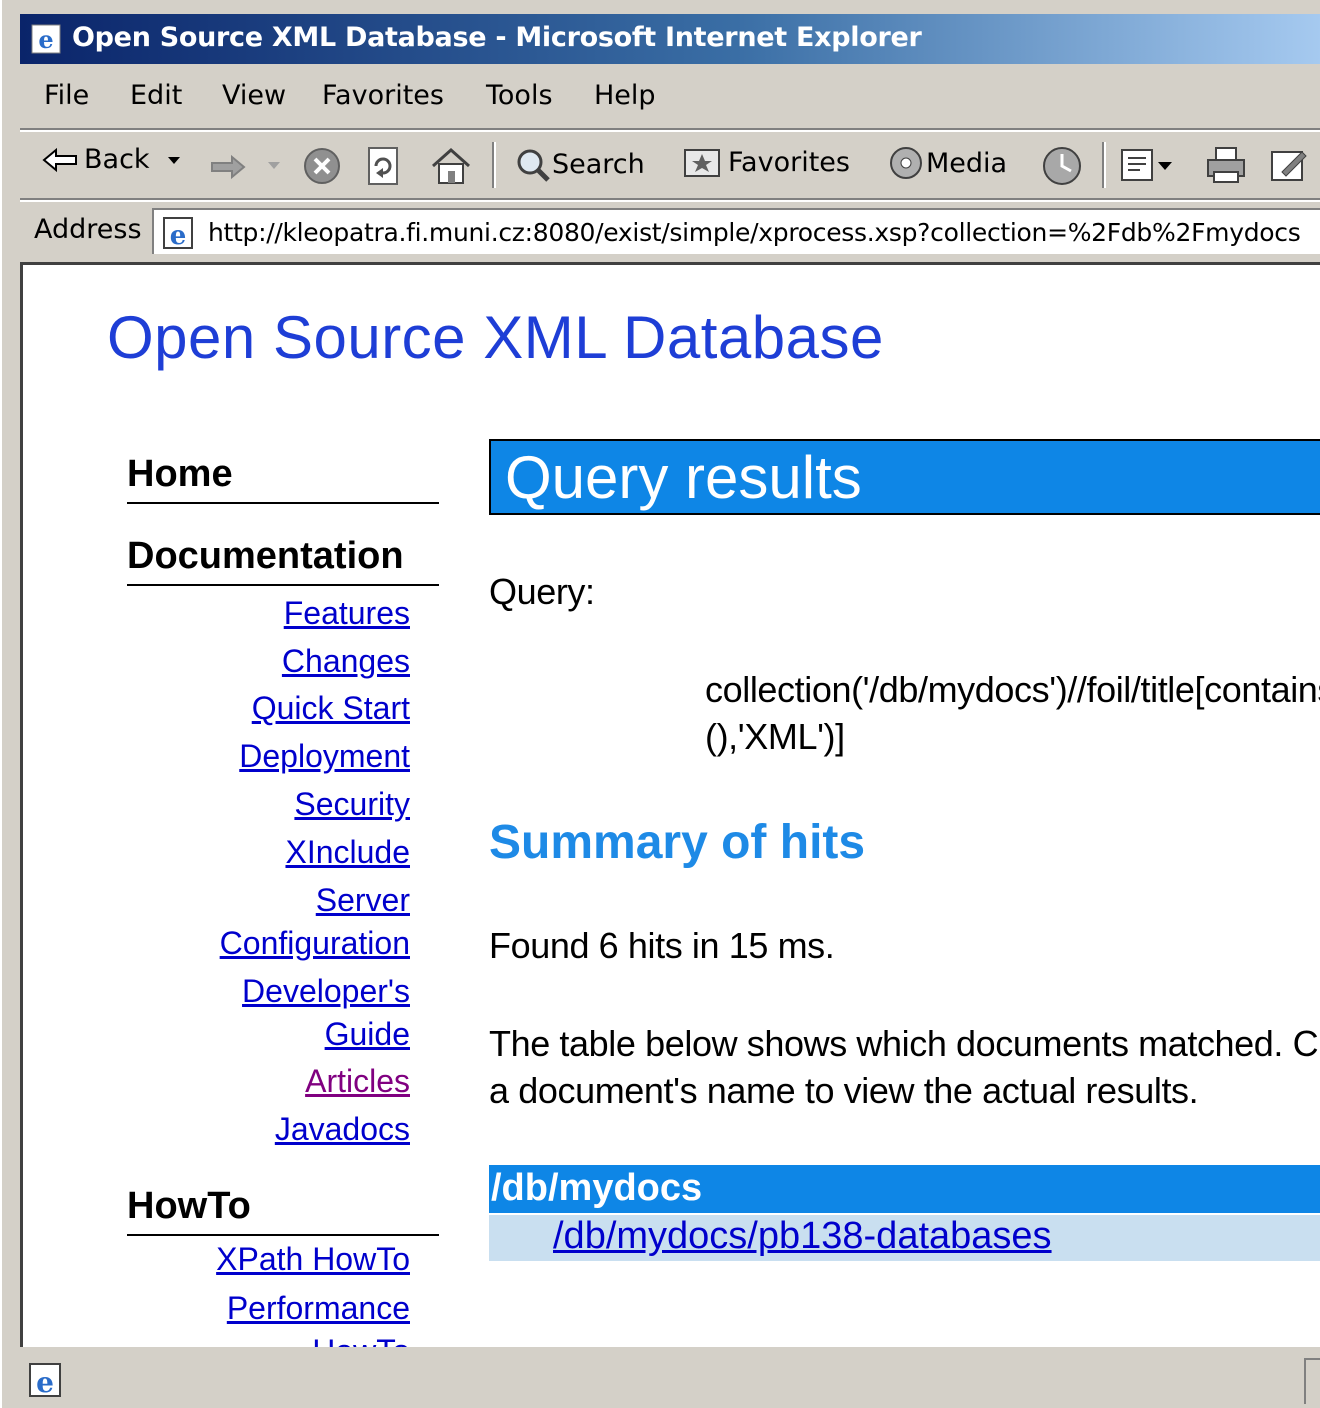 Image resolution: width=1320 pixels, height=1408 pixels. Describe the element at coordinates (352, 804) in the screenshot. I see `nav-link-security: Security` at that location.